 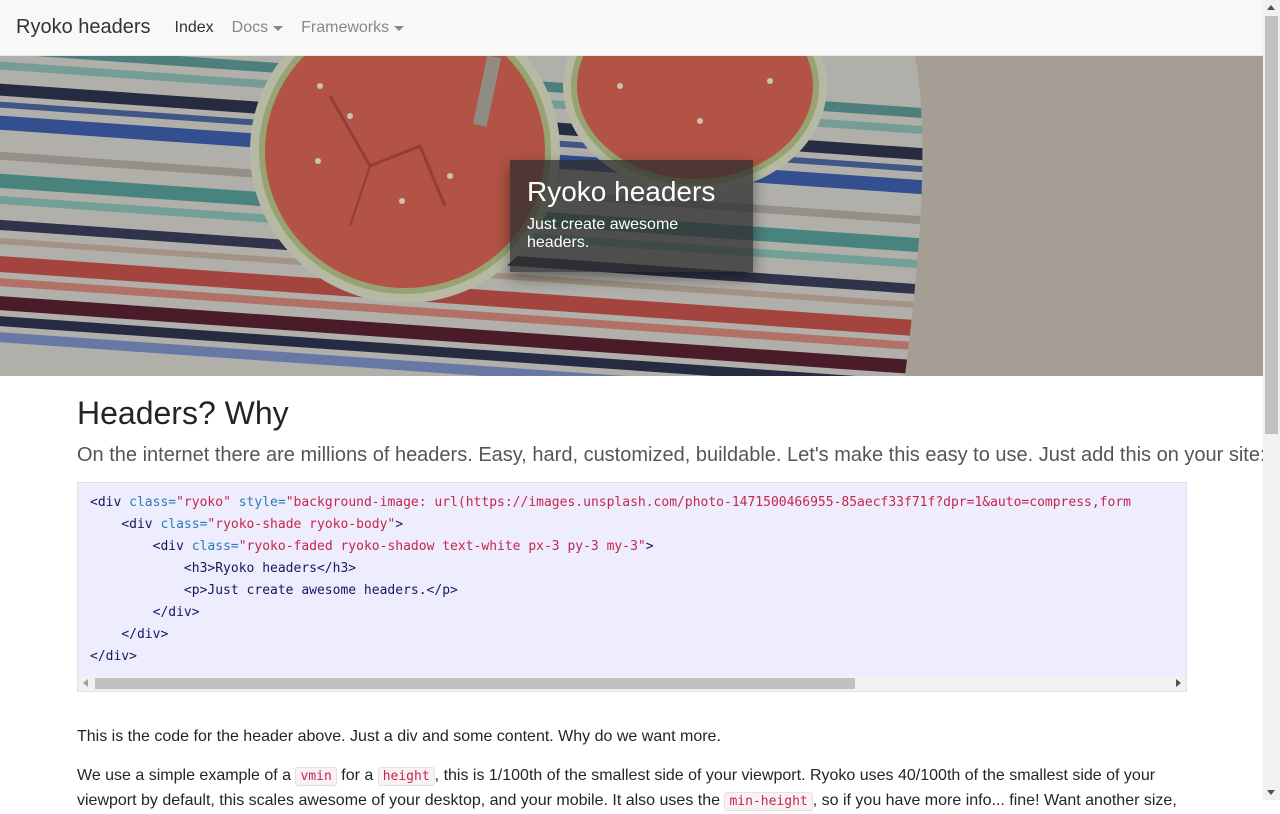 I want to click on nav-item-docs-label: Docs, so click(x=250, y=27).